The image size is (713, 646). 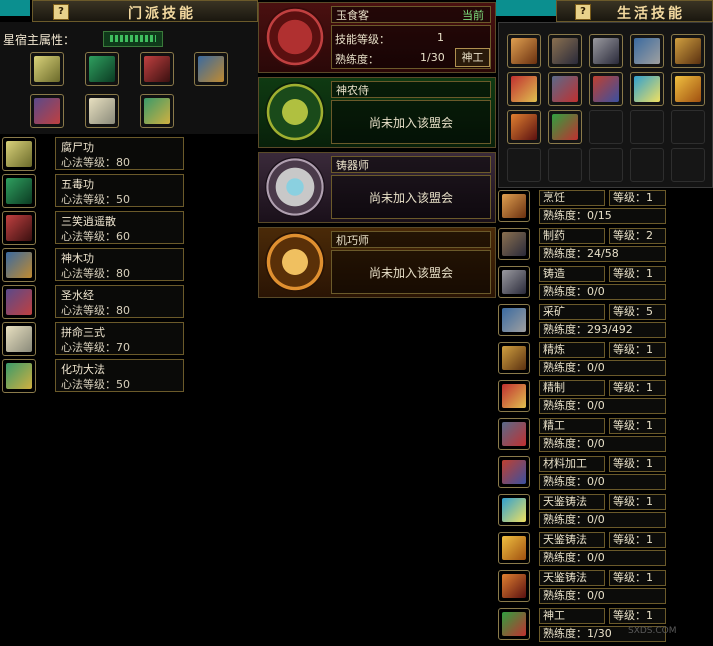 What do you see at coordinates (83, 369) in the screenshot?
I see `skill-name: 化功大法` at bounding box center [83, 369].